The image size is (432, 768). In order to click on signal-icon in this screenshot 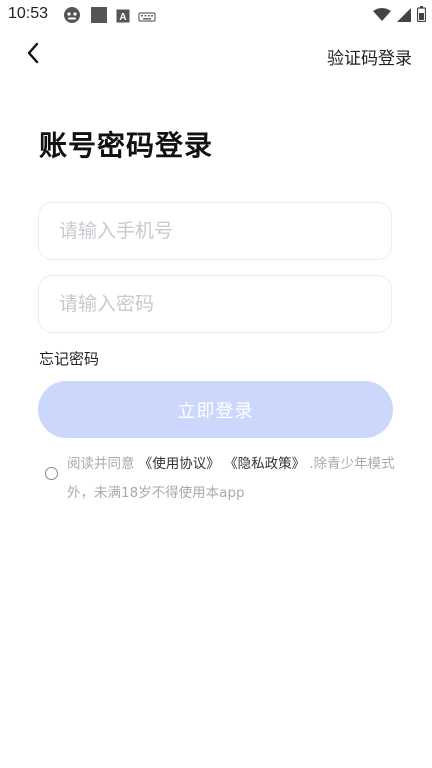, I will do `click(404, 16)`.